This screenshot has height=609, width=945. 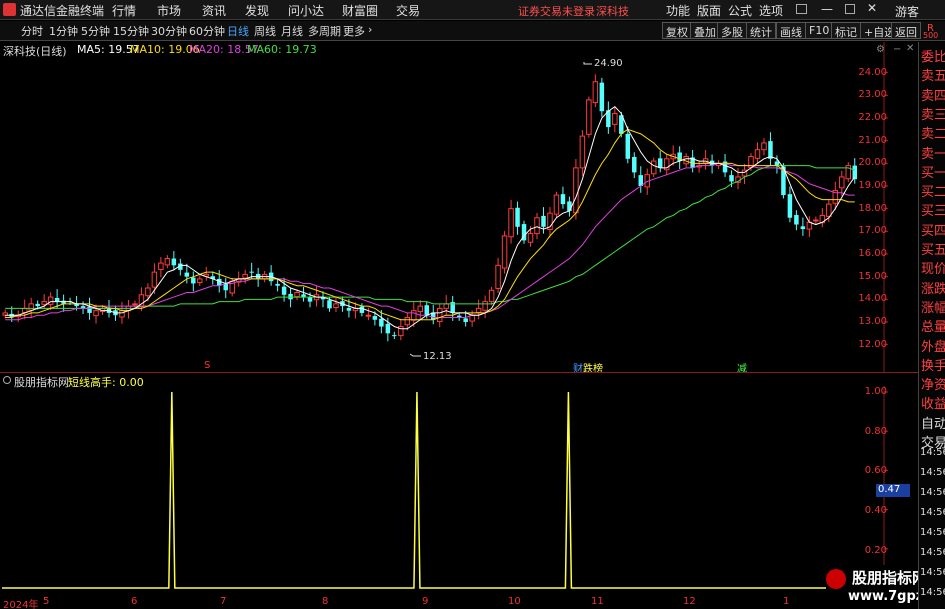 I want to click on price-tick: 20.00, so click(x=872, y=163).